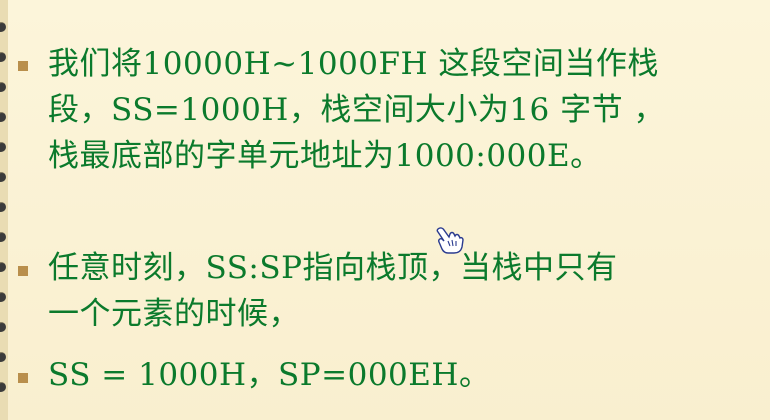 The height and width of the screenshot is (420, 770). I want to click on hand-cursor-icon, so click(450, 240).